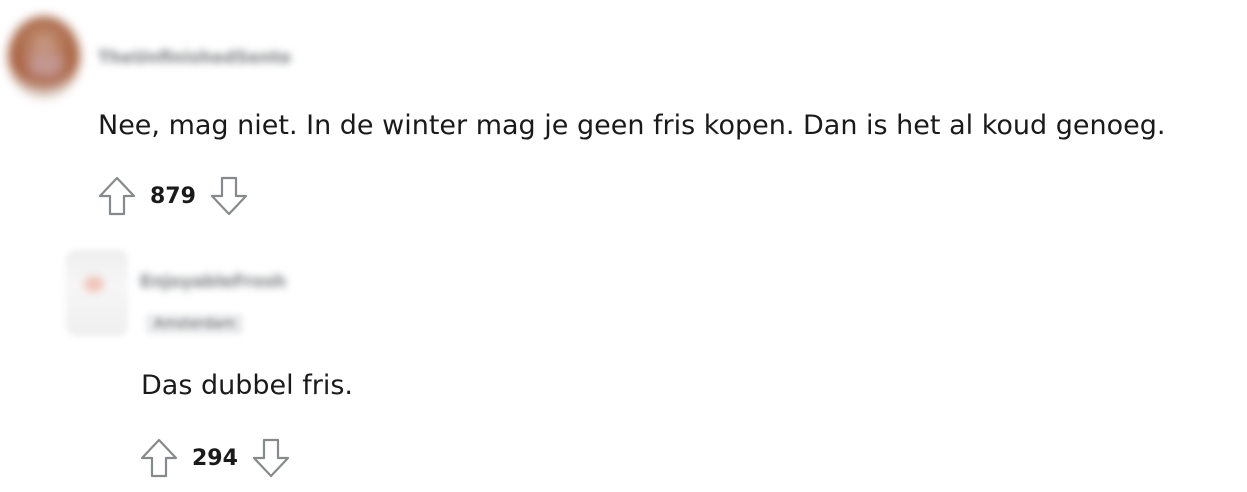 Image resolution: width=1247 pixels, height=492 pixels. What do you see at coordinates (194, 58) in the screenshot?
I see `username: TheUnfinishedSente` at bounding box center [194, 58].